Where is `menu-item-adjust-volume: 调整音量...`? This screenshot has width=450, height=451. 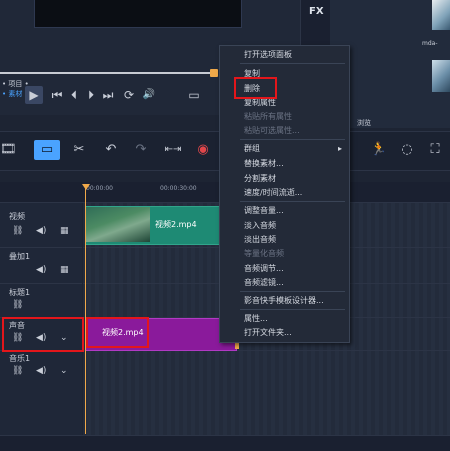 menu-item-adjust-volume: 调整音量... is located at coordinates (264, 210).